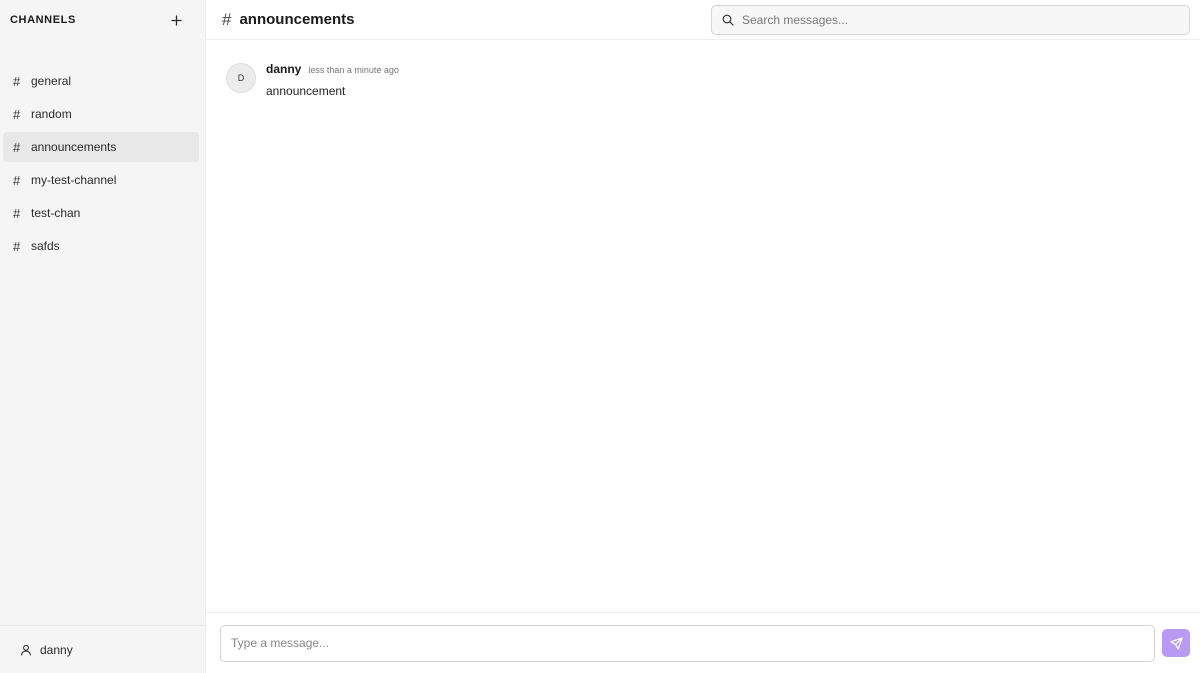  Describe the element at coordinates (26, 650) in the screenshot. I see `user-icon` at that location.